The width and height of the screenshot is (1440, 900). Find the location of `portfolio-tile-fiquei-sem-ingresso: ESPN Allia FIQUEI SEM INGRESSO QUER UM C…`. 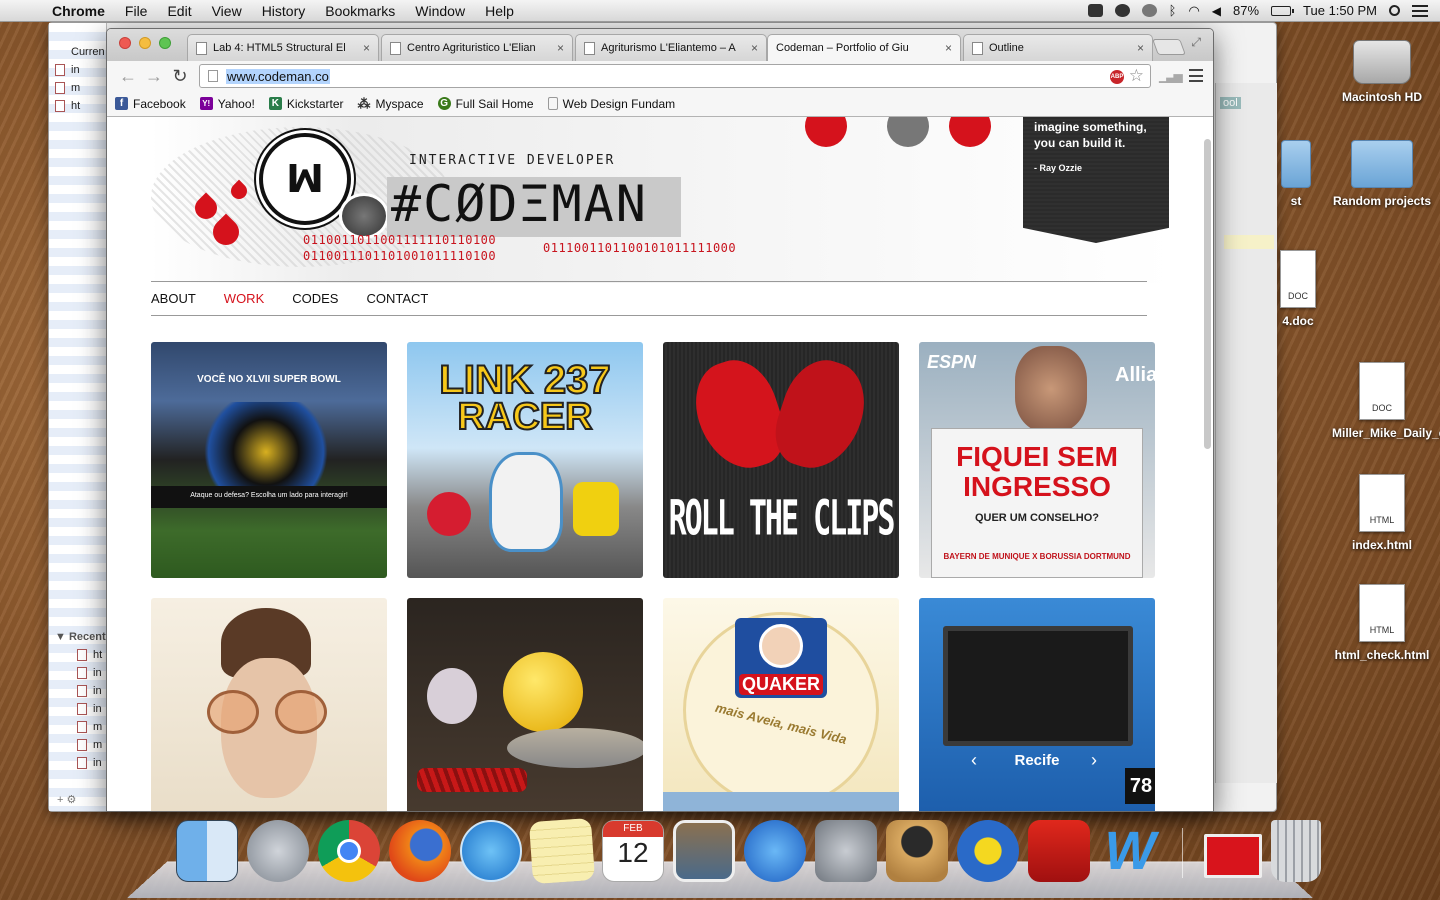

portfolio-tile-fiquei-sem-ingresso: ESPN Allia FIQUEI SEM INGRESSO QUER UM C… is located at coordinates (1037, 460).